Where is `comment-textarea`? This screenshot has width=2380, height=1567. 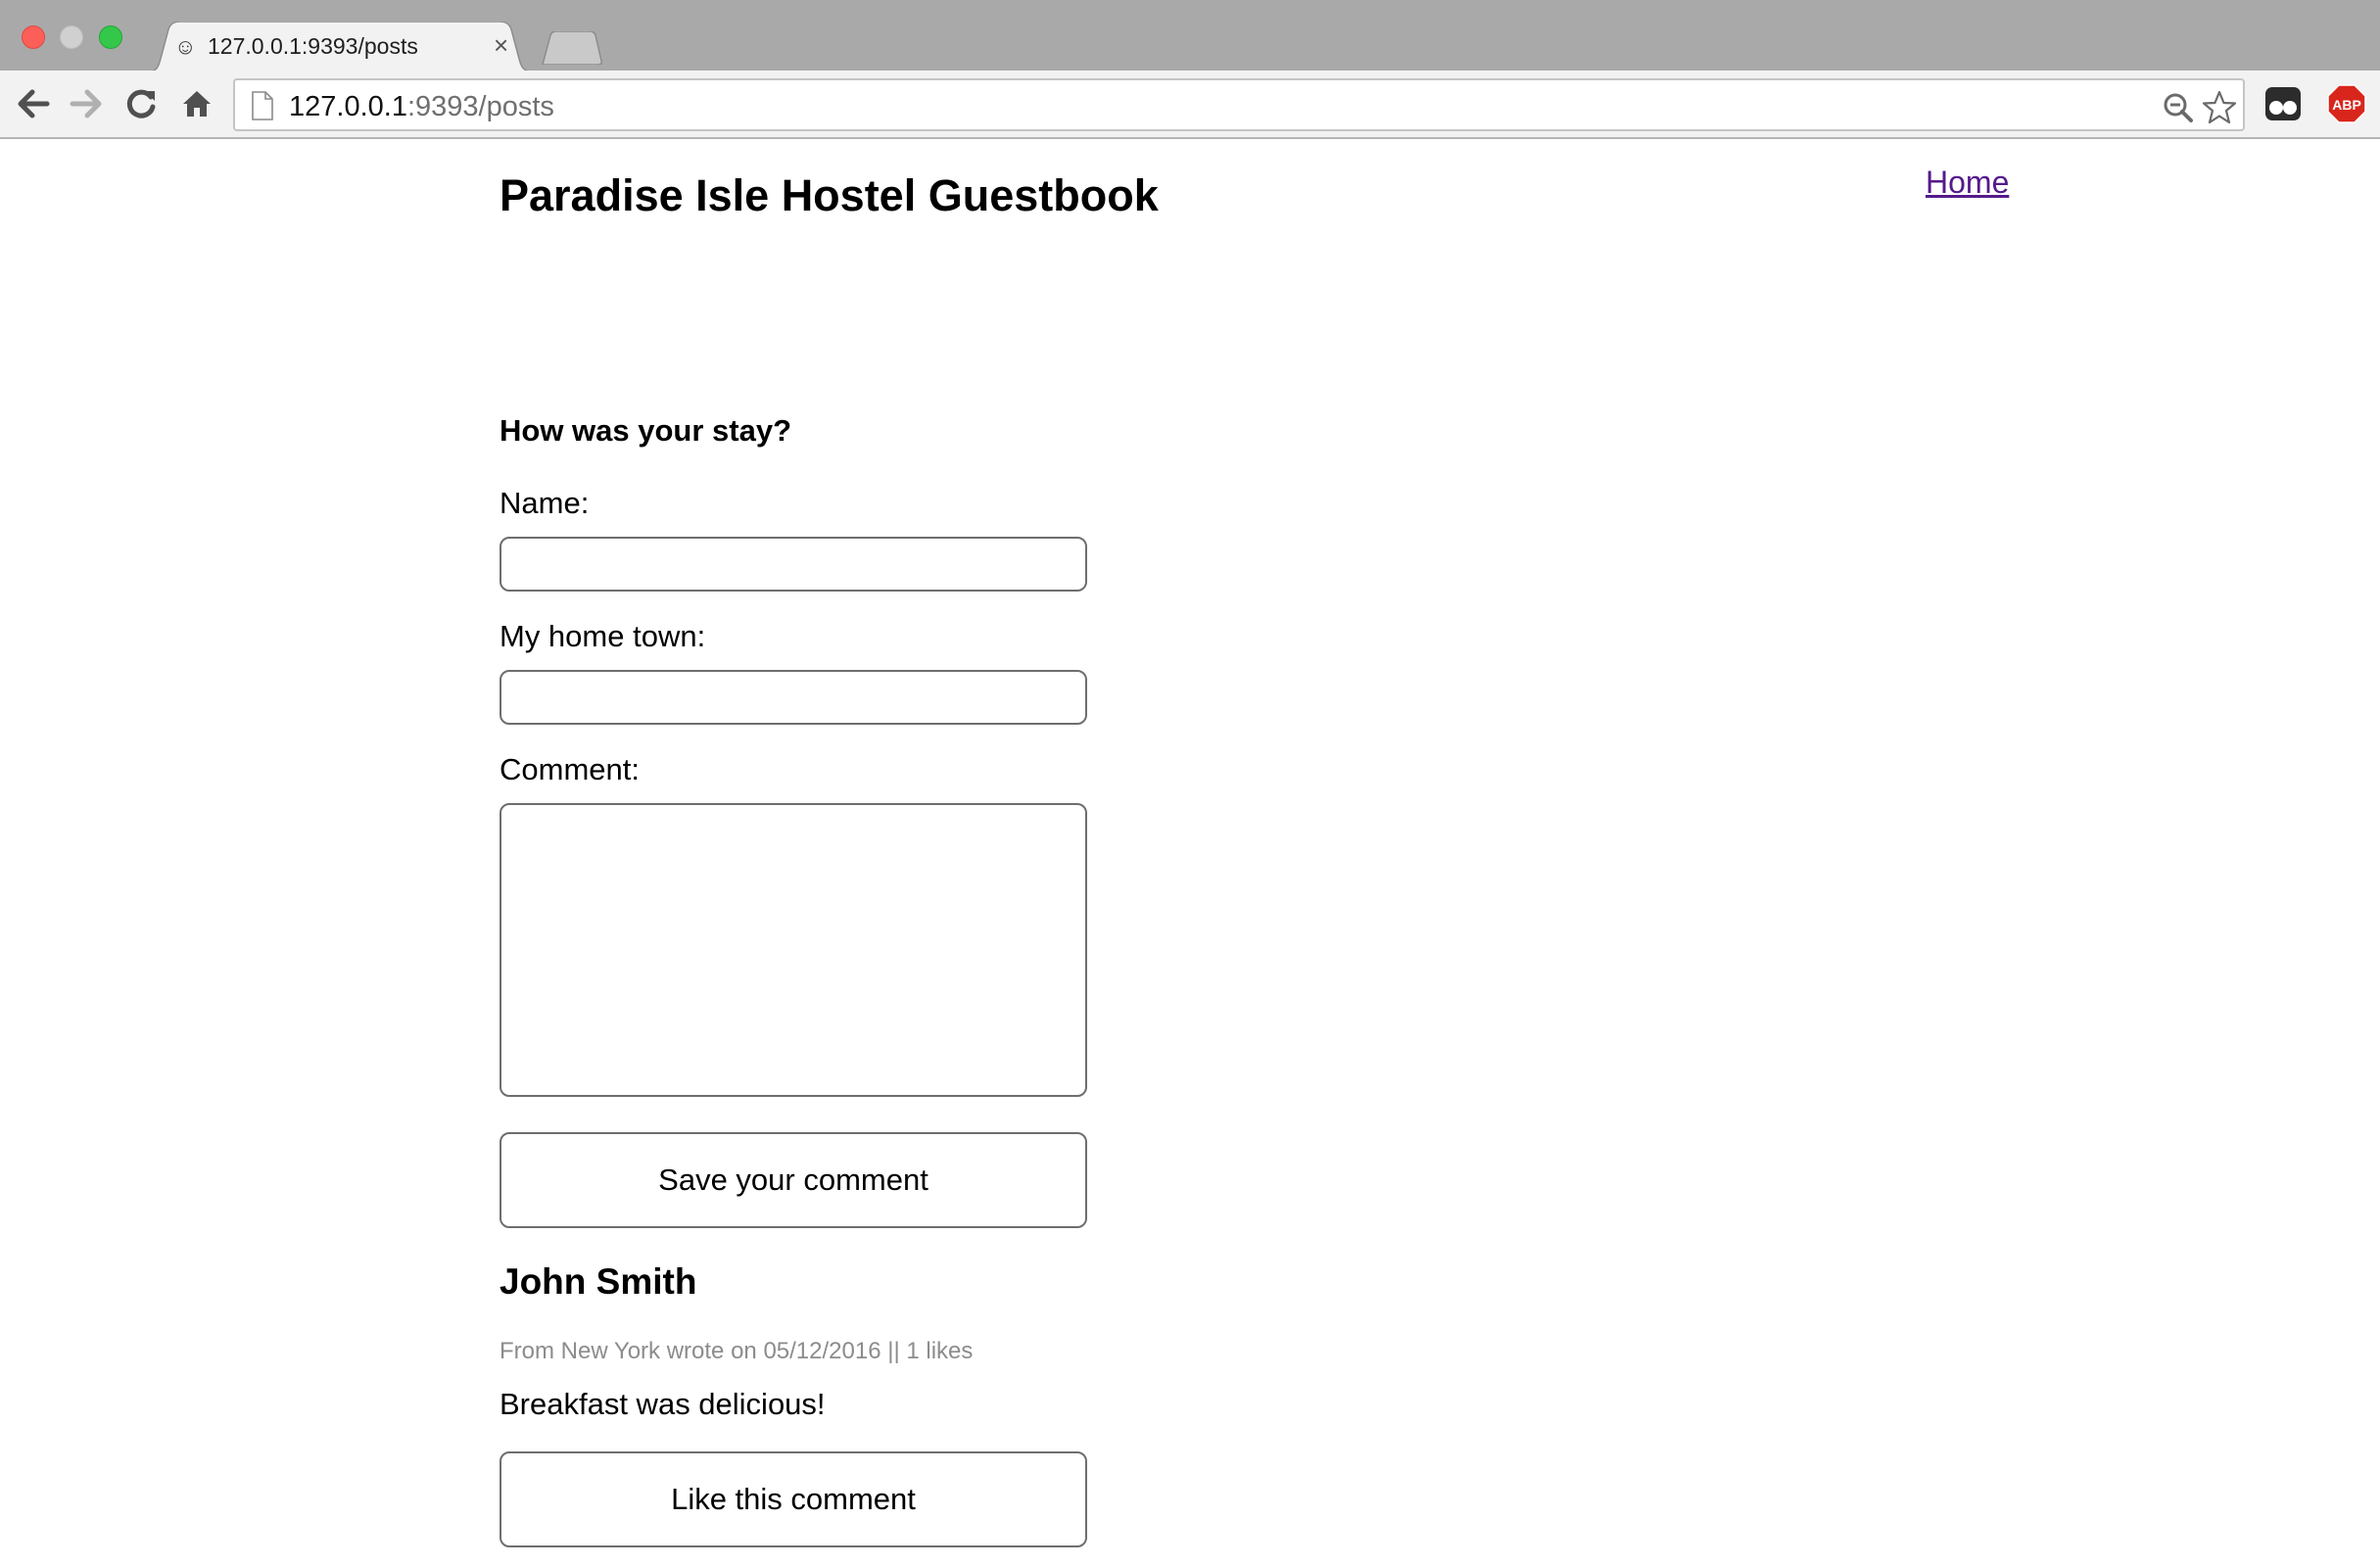
comment-textarea is located at coordinates (793, 950).